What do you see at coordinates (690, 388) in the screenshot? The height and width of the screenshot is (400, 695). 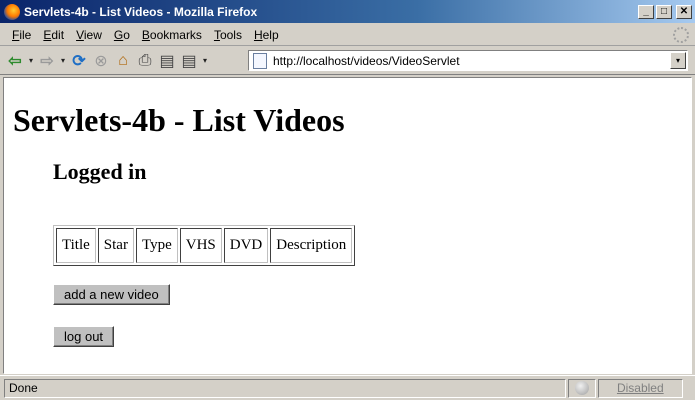 I see `resize-grip-icon` at bounding box center [690, 388].